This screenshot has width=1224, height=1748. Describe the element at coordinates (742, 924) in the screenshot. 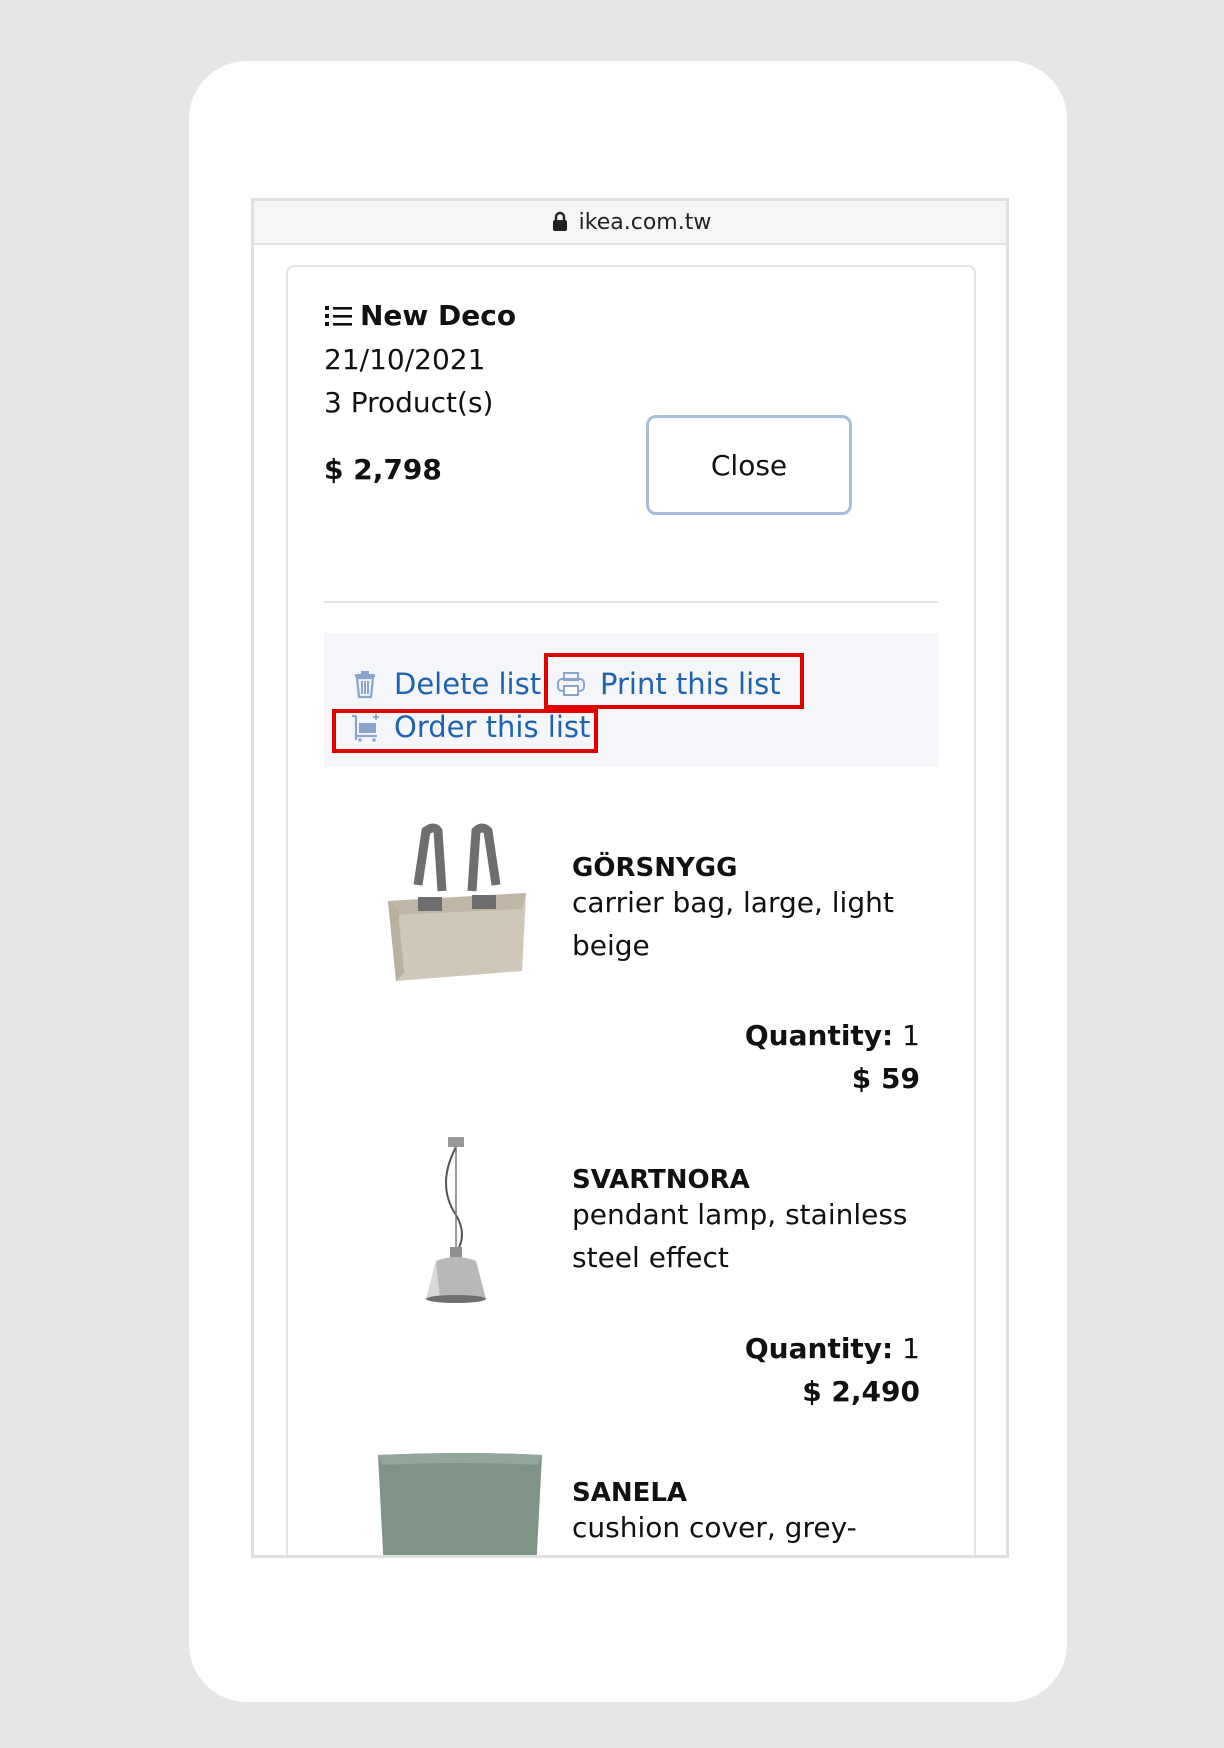

I see `product-description: carrier bag, large, light beige` at that location.